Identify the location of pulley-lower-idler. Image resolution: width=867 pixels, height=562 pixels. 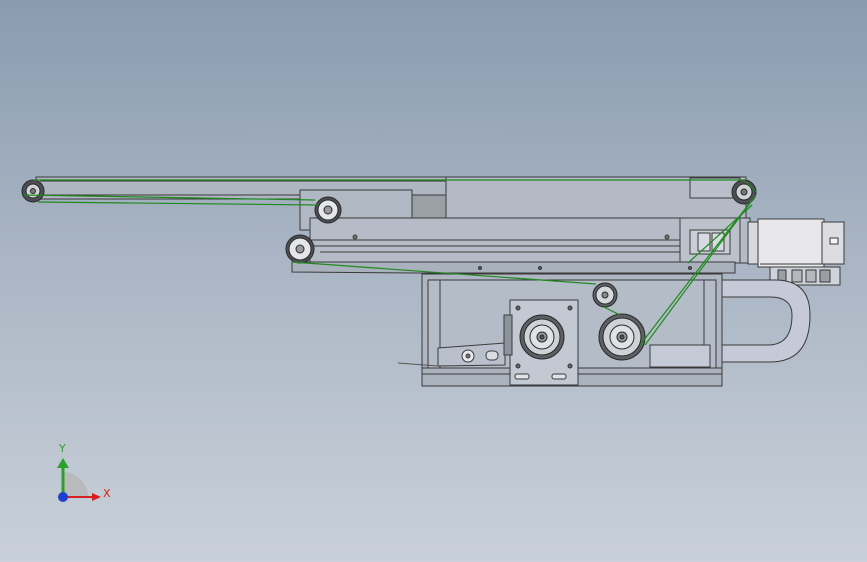
(300, 249).